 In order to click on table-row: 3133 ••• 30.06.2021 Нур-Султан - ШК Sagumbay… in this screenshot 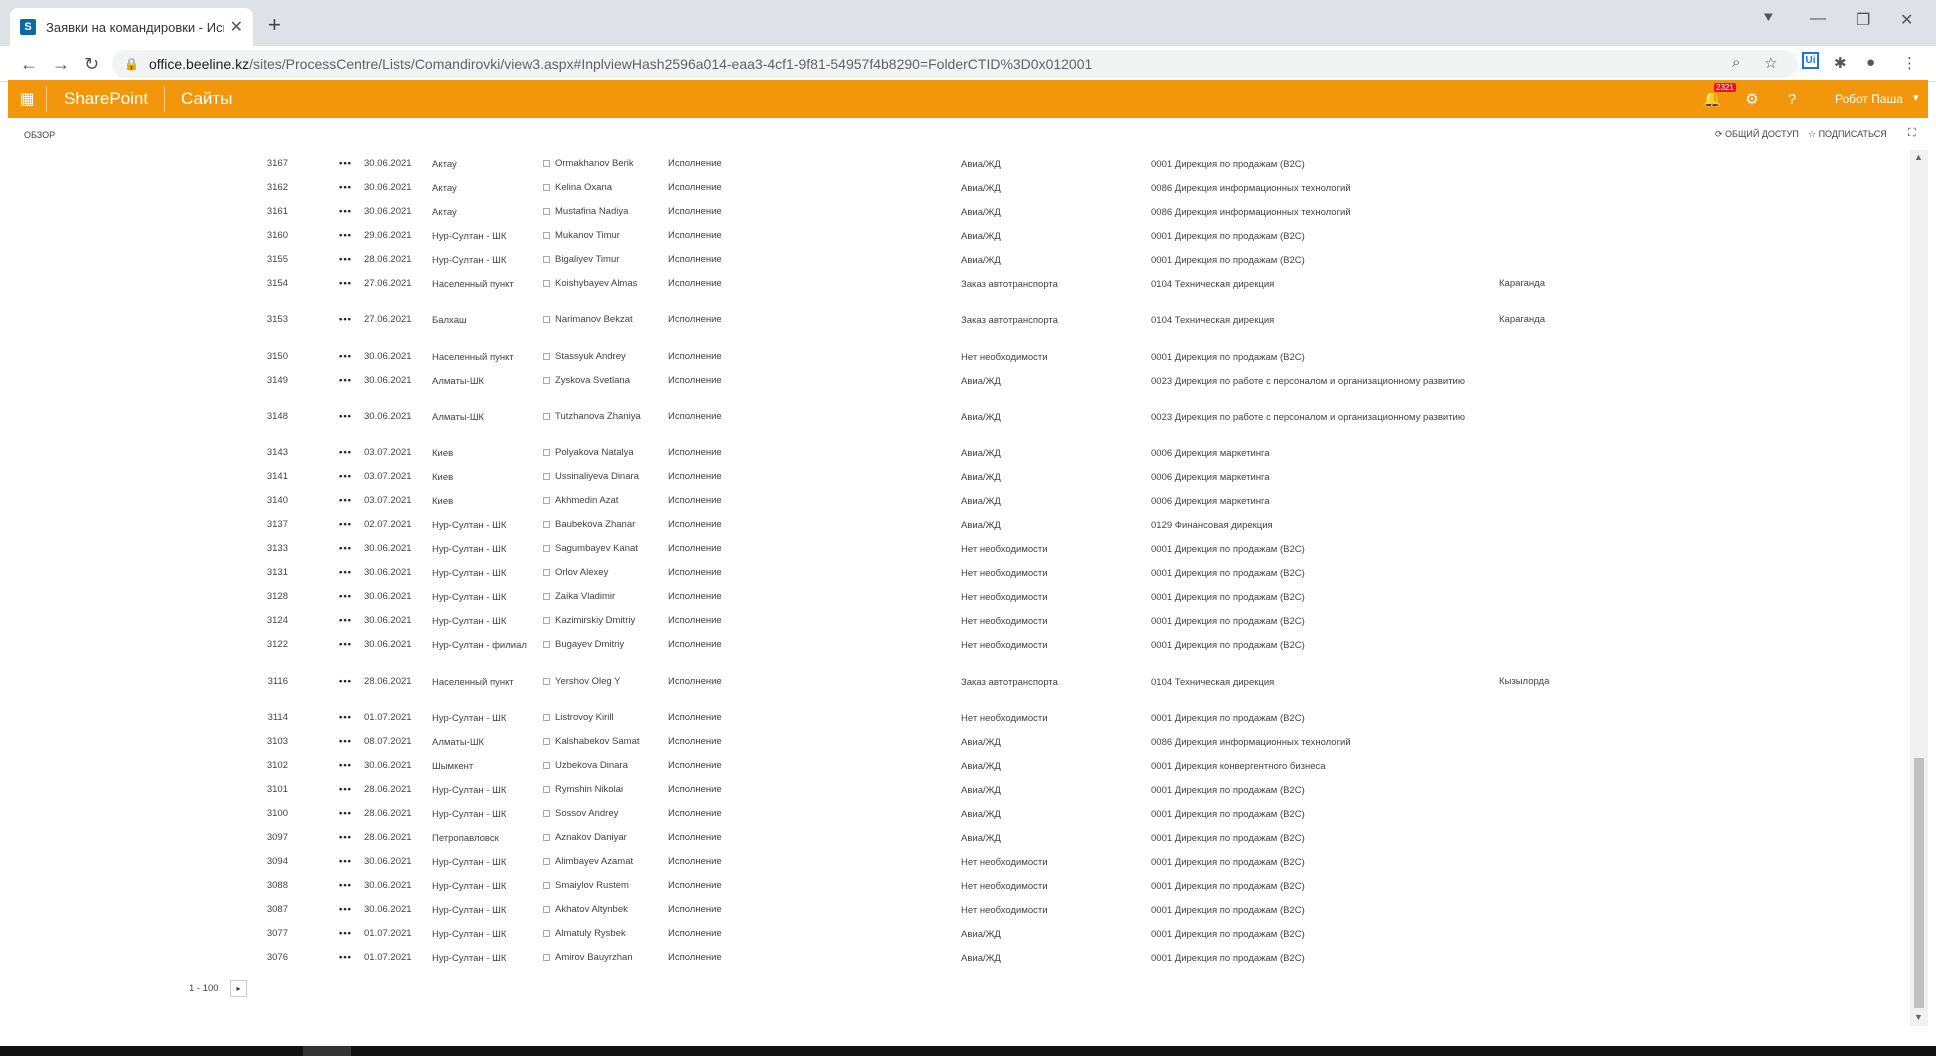, I will do `click(950, 551)`.